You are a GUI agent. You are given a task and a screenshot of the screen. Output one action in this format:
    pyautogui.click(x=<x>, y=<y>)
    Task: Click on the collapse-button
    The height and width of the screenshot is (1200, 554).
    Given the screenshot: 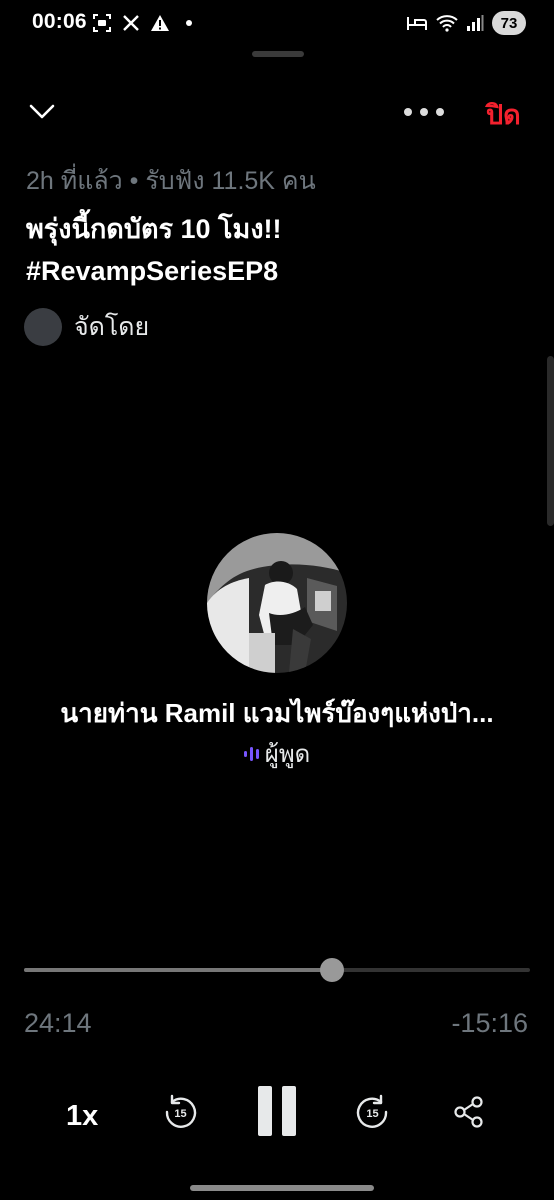 What is the action you would take?
    pyautogui.click(x=42, y=112)
    